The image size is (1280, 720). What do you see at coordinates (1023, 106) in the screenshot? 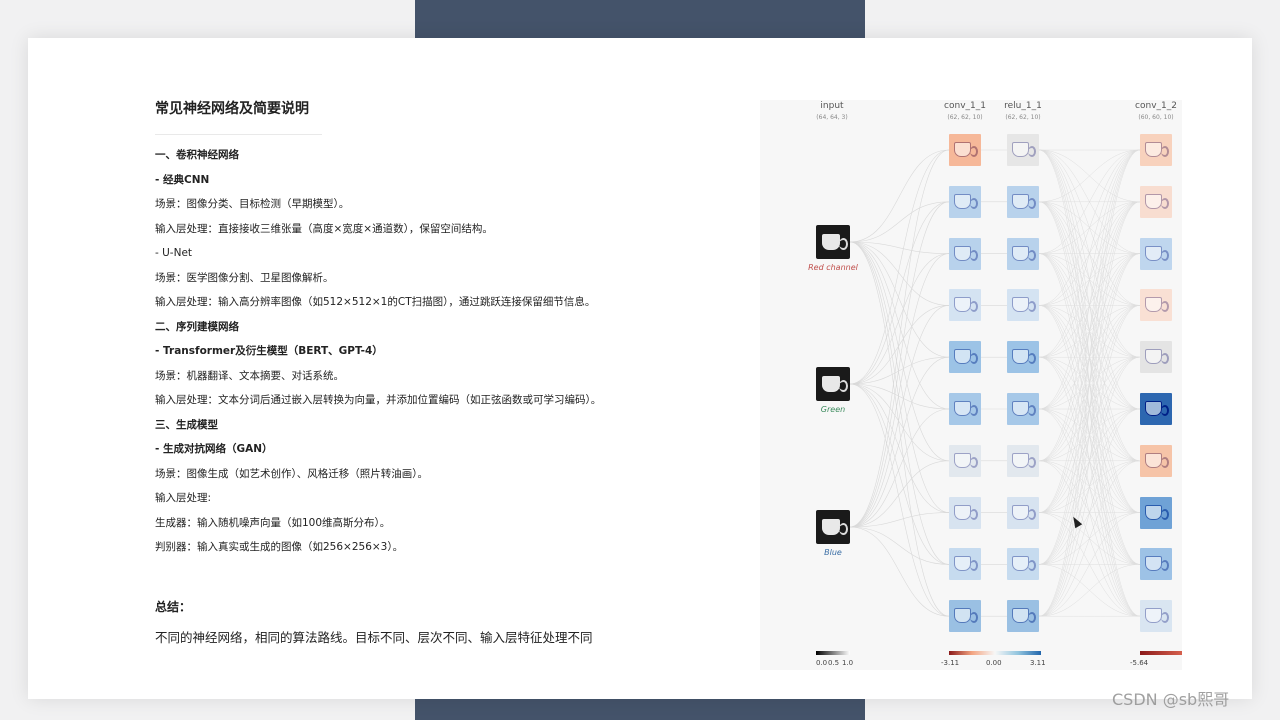
I see `layer-name: relu_1_1` at bounding box center [1023, 106].